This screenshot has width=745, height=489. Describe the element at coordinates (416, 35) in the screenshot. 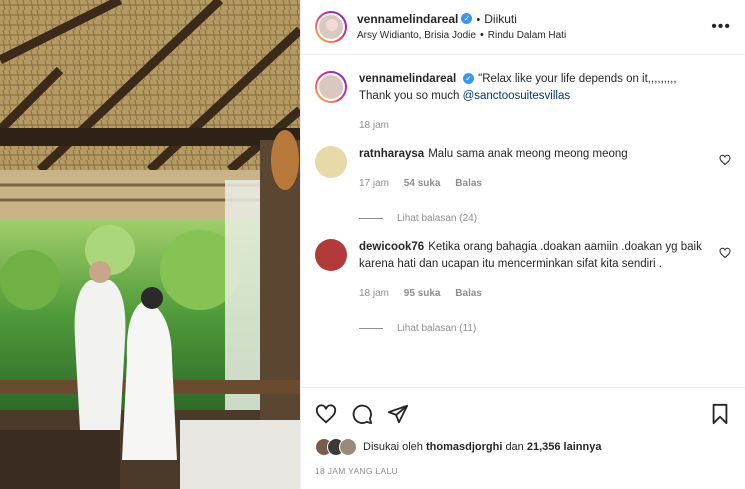

I see `tagged-users-link: Arsy Widianto, Brisia Jodie` at that location.